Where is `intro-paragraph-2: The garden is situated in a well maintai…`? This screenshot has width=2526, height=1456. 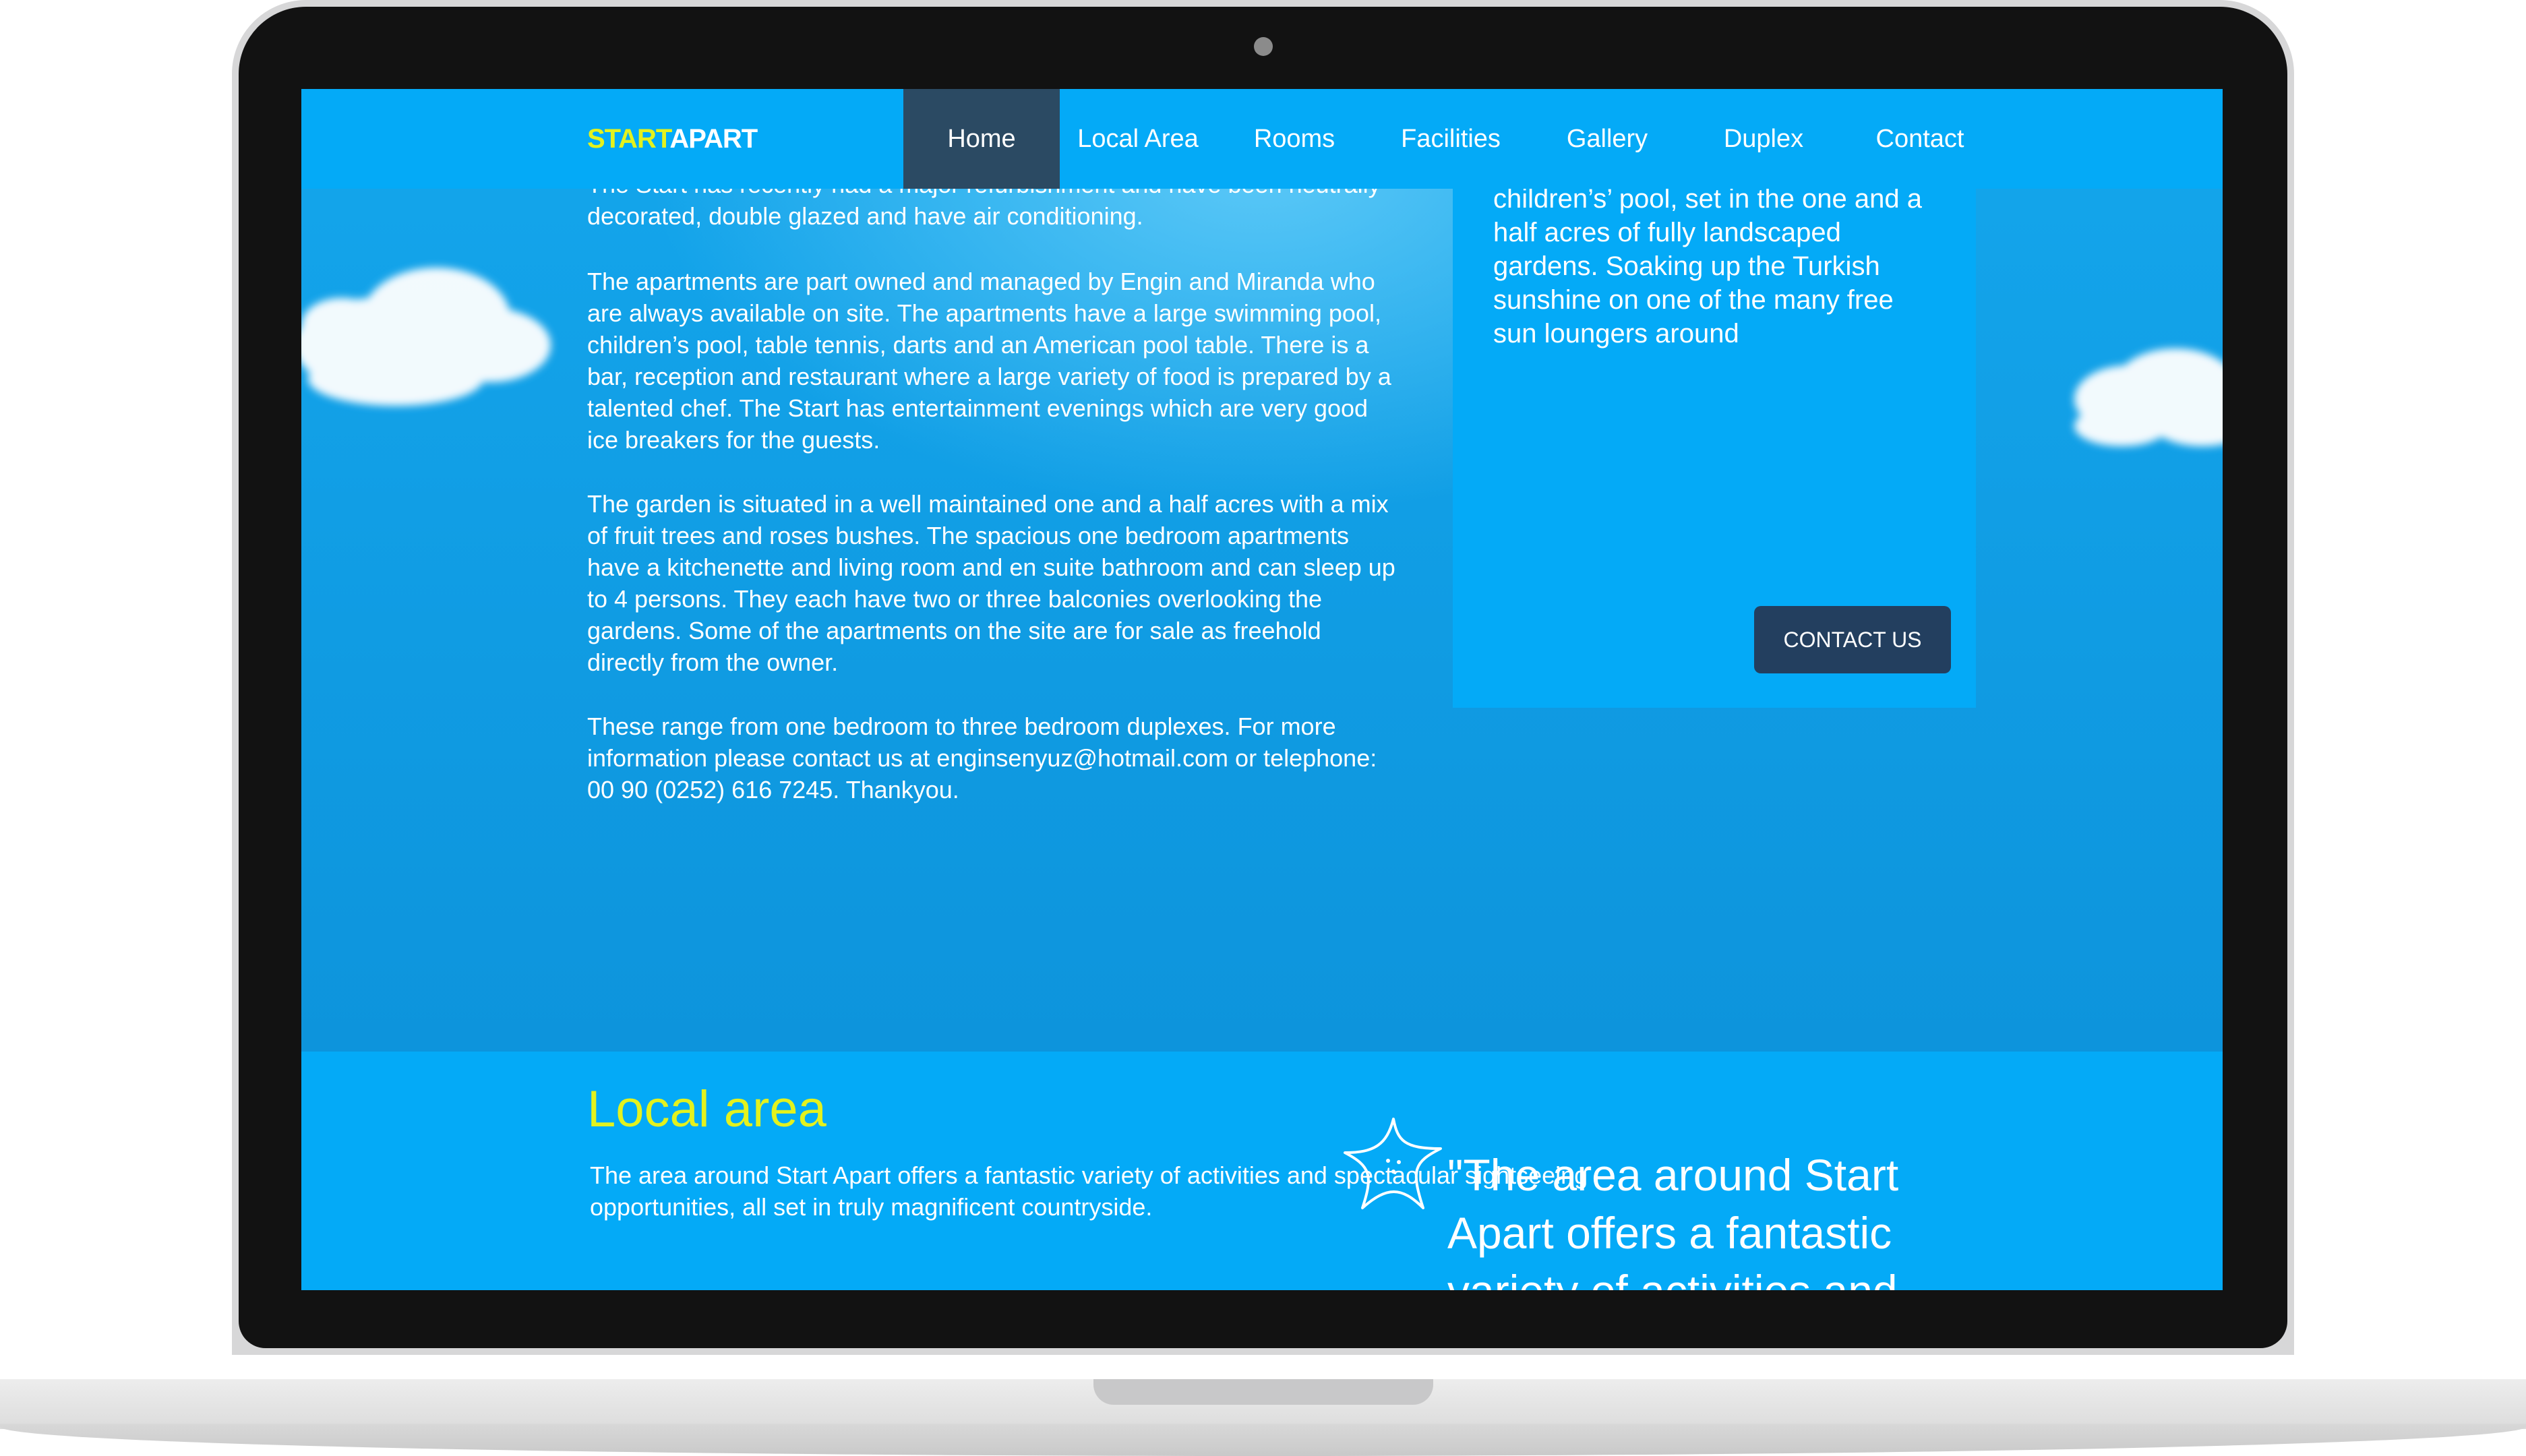
intro-paragraph-2: The garden is situated in a well maintai… is located at coordinates (991, 583).